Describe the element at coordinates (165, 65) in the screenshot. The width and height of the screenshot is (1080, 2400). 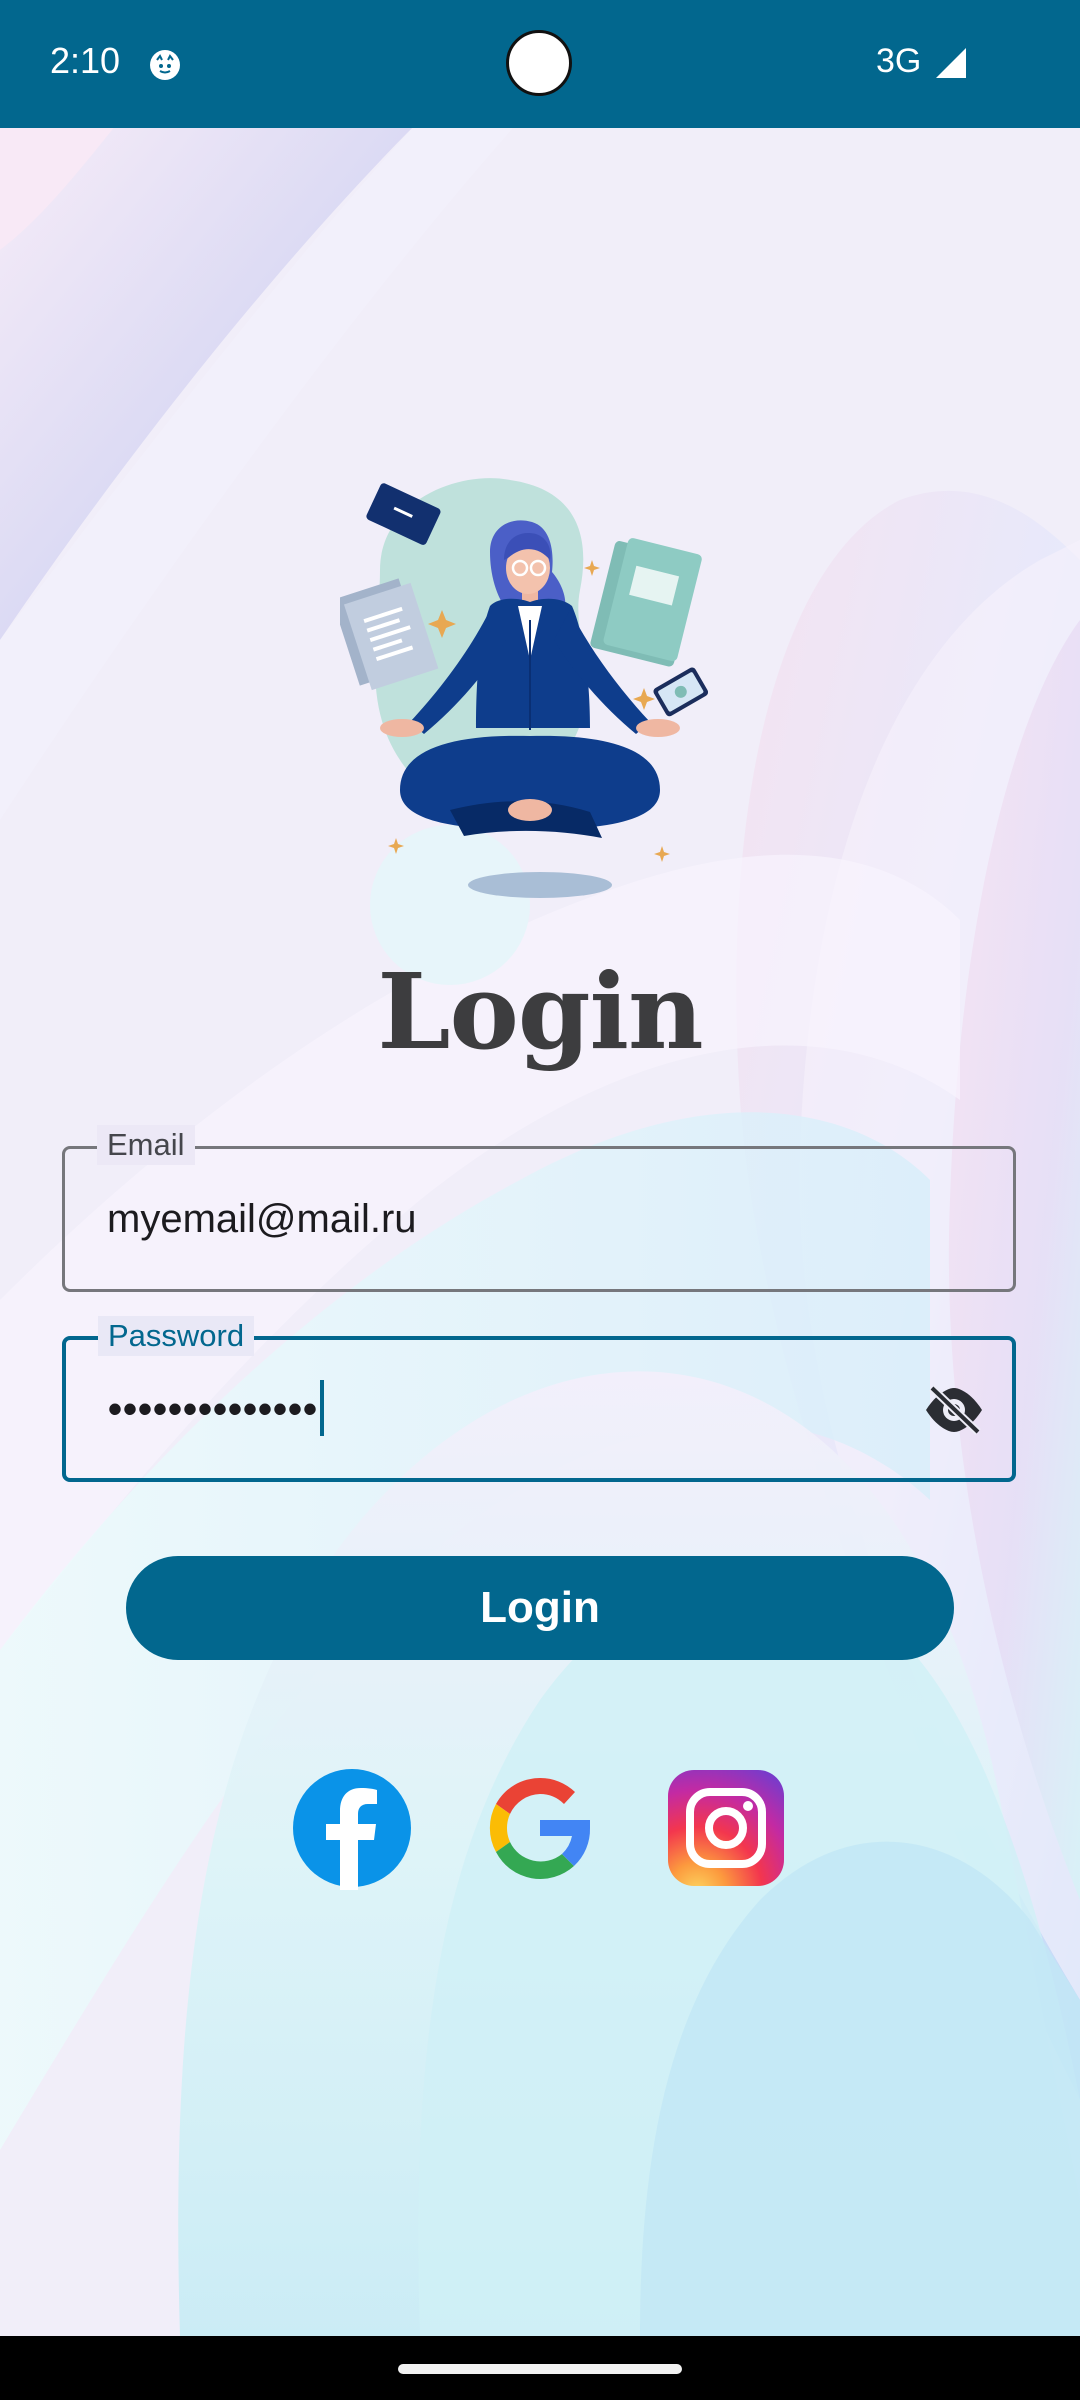
I see `notification-app-icon` at that location.